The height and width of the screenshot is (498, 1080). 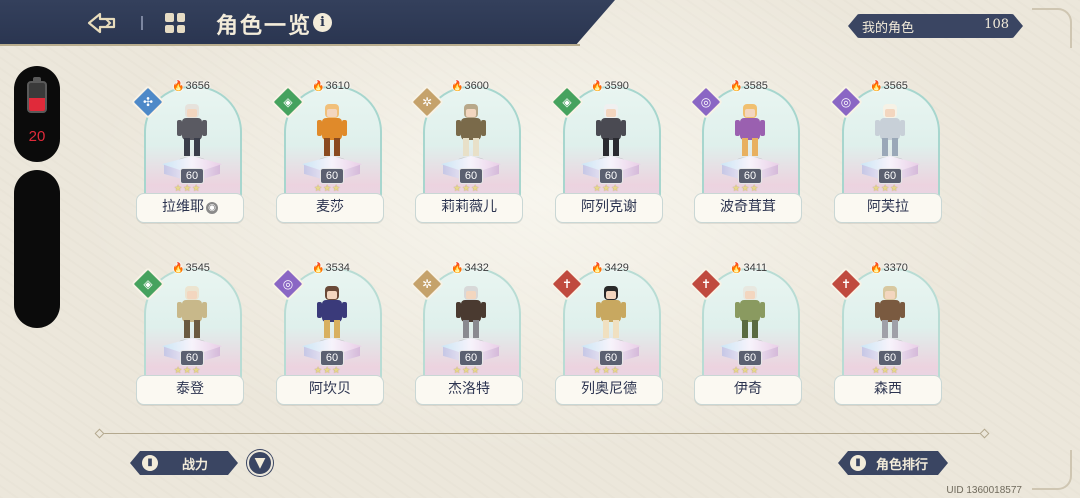 What do you see at coordinates (935, 26) in the screenshot?
I see `my-characters-counter: 我的角色 108` at bounding box center [935, 26].